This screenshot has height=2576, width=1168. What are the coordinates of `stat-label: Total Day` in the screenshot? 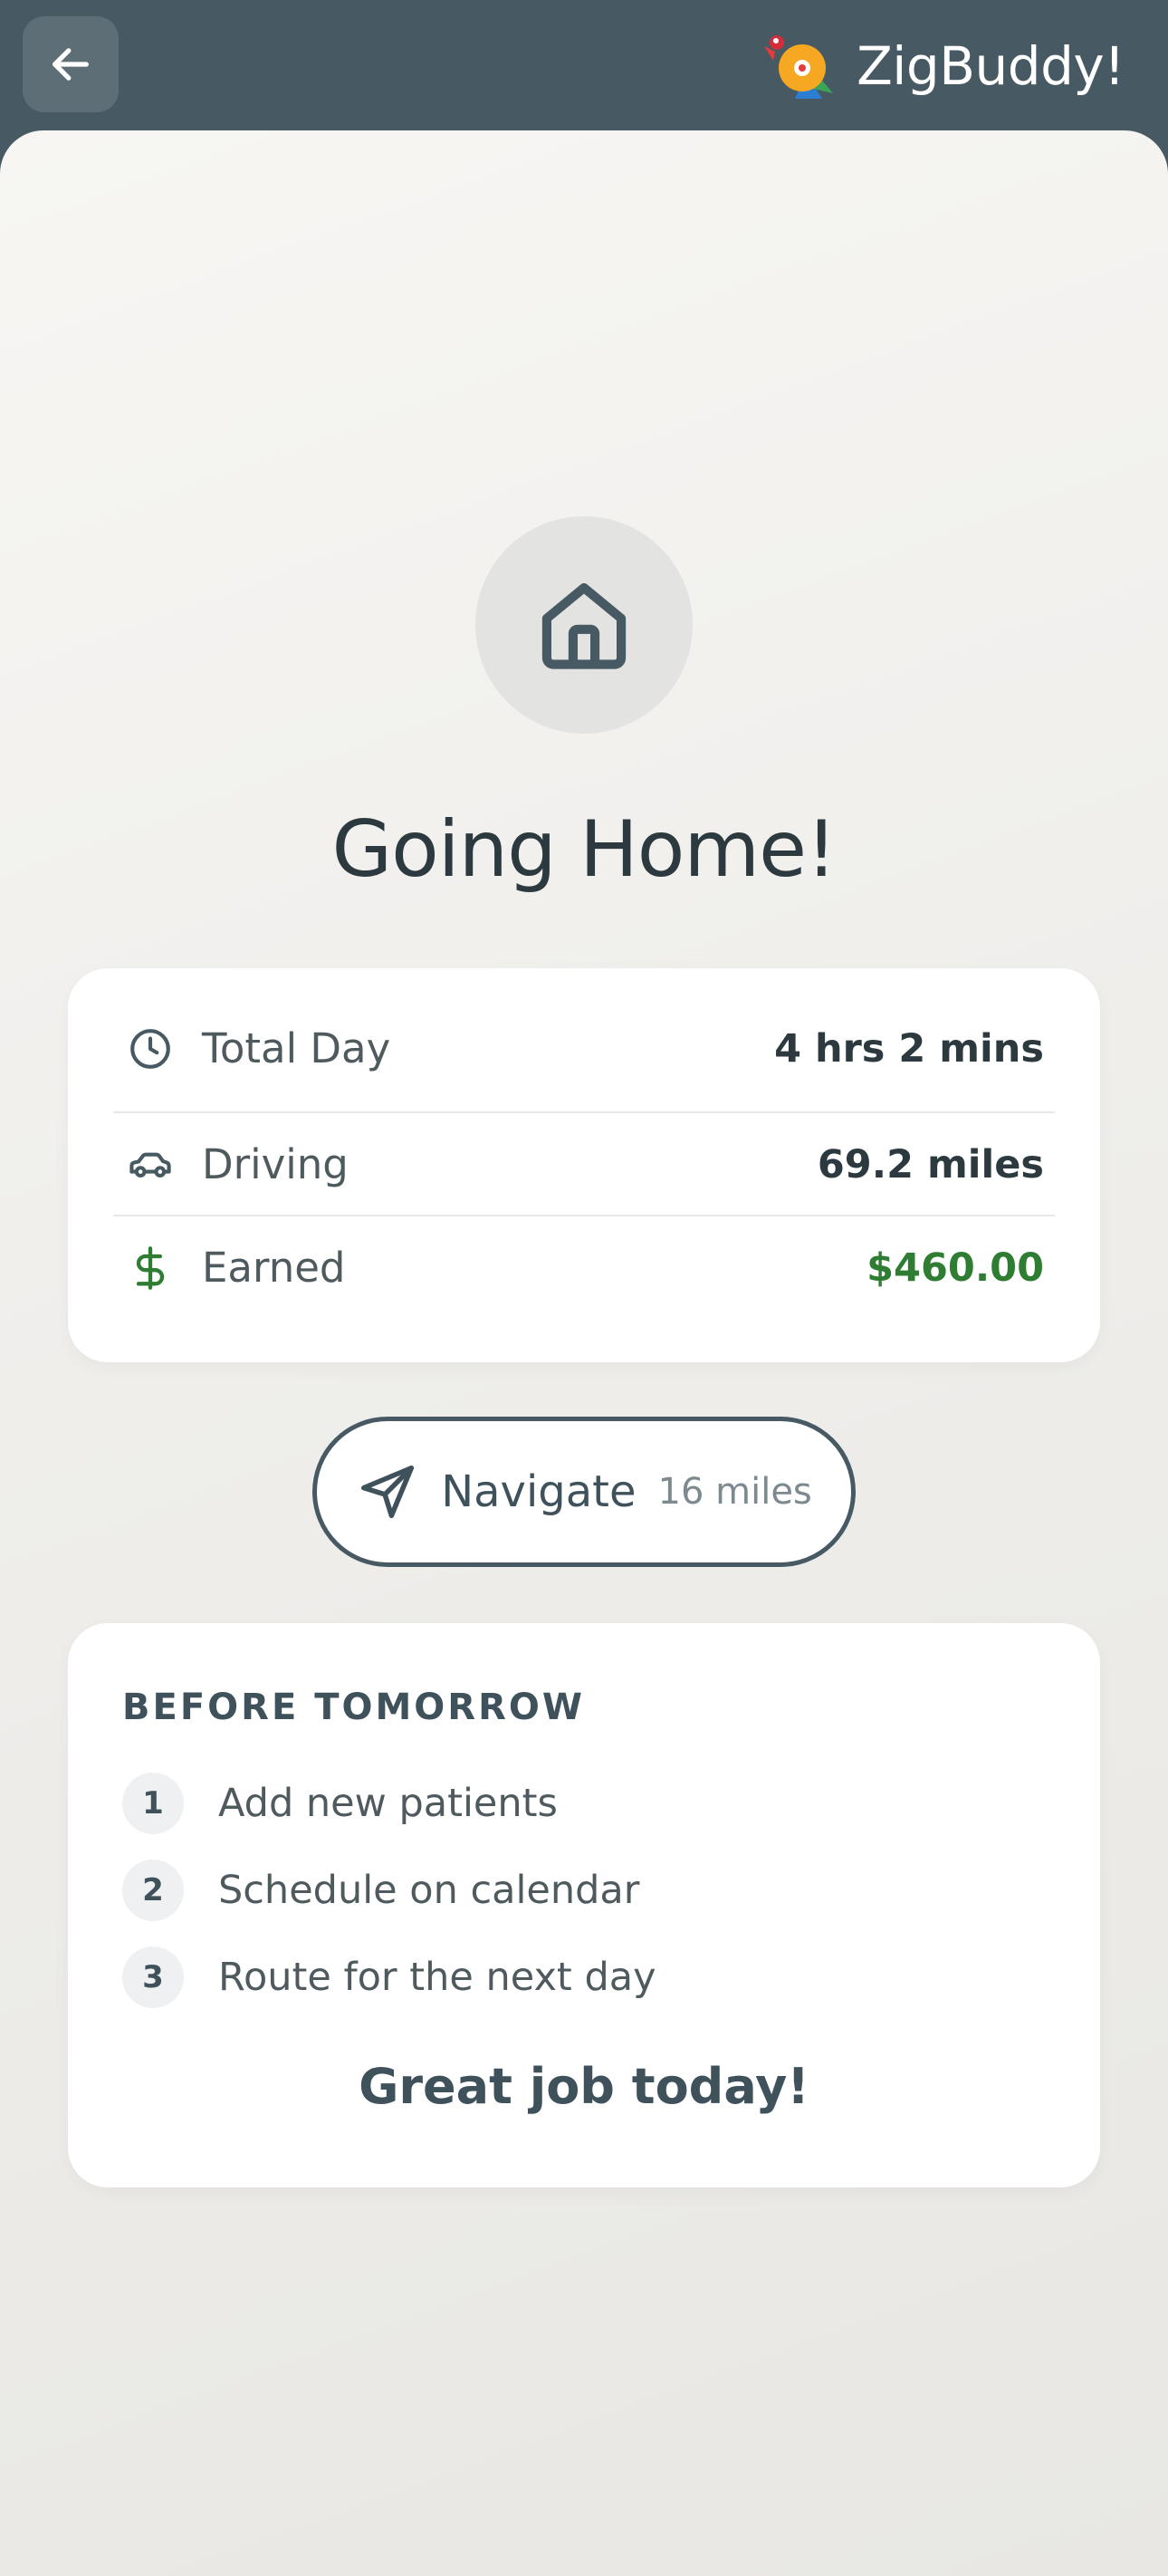 It's located at (296, 1048).